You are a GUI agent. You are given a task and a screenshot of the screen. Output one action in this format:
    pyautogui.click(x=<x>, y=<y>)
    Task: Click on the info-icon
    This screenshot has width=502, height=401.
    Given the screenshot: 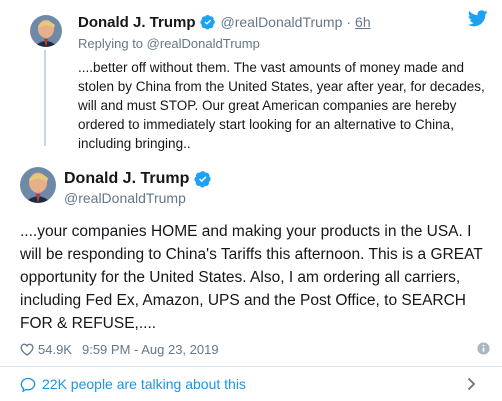 What is the action you would take?
    pyautogui.click(x=483, y=348)
    